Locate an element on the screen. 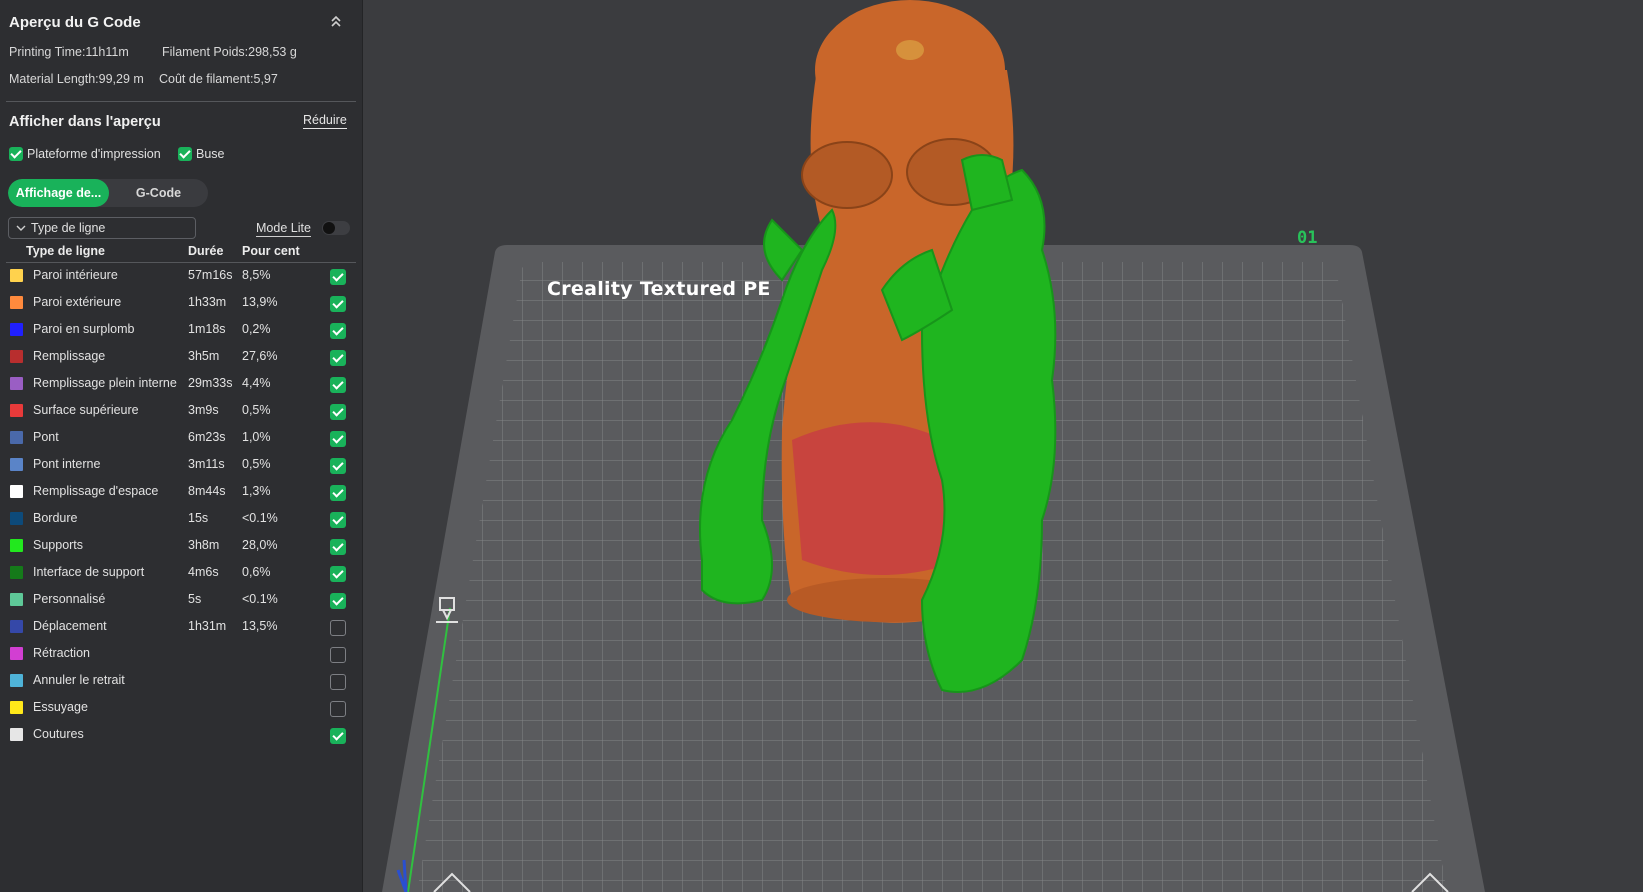 The image size is (1643, 892). line-type-duration: 15s is located at coordinates (198, 518).